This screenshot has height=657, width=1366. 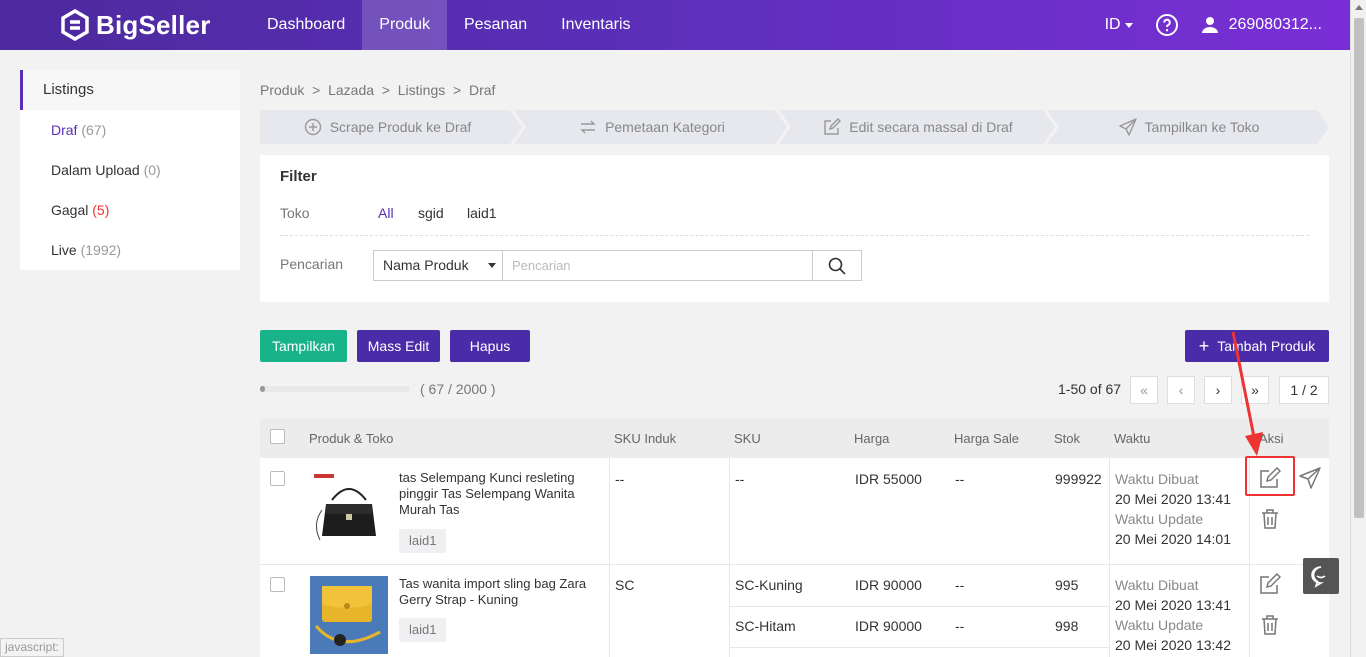 I want to click on parent-sku: SC, so click(x=625, y=585).